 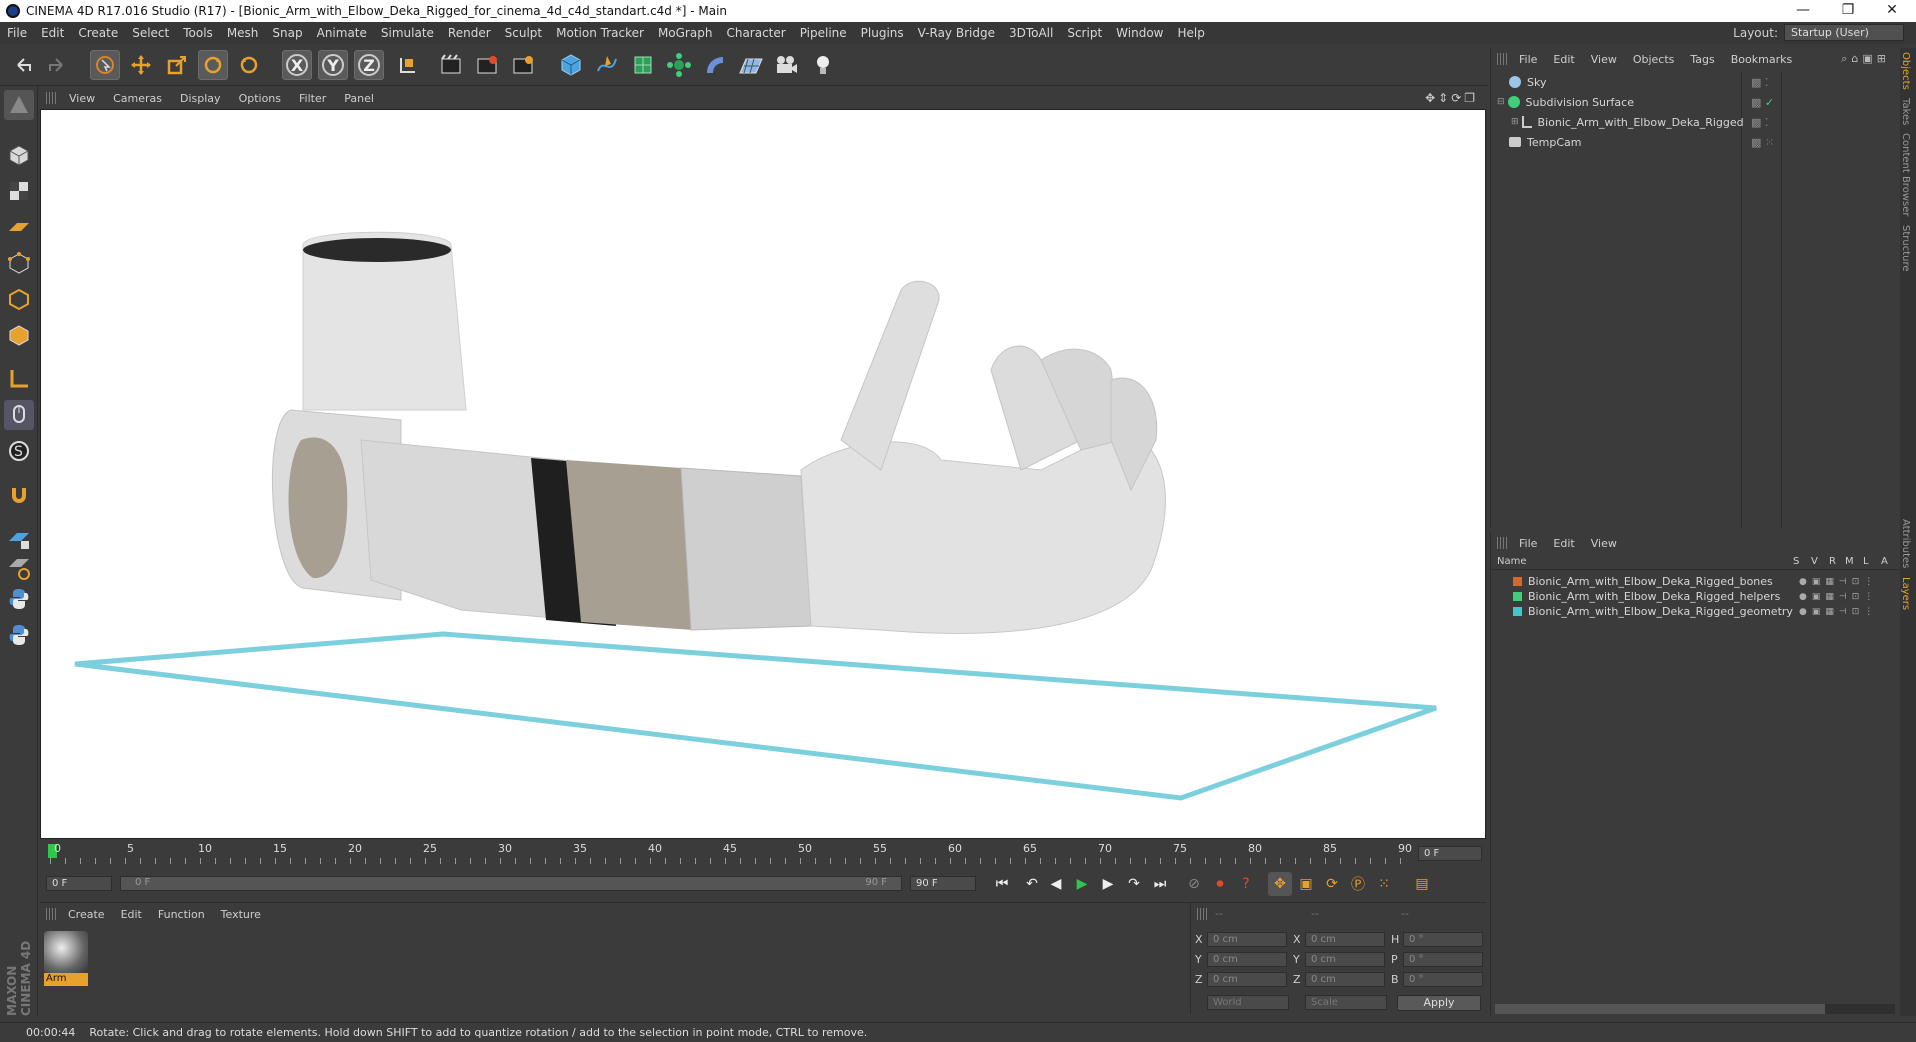 I want to click on menu-vray-bridge: V-Ray Bridge, so click(x=956, y=33).